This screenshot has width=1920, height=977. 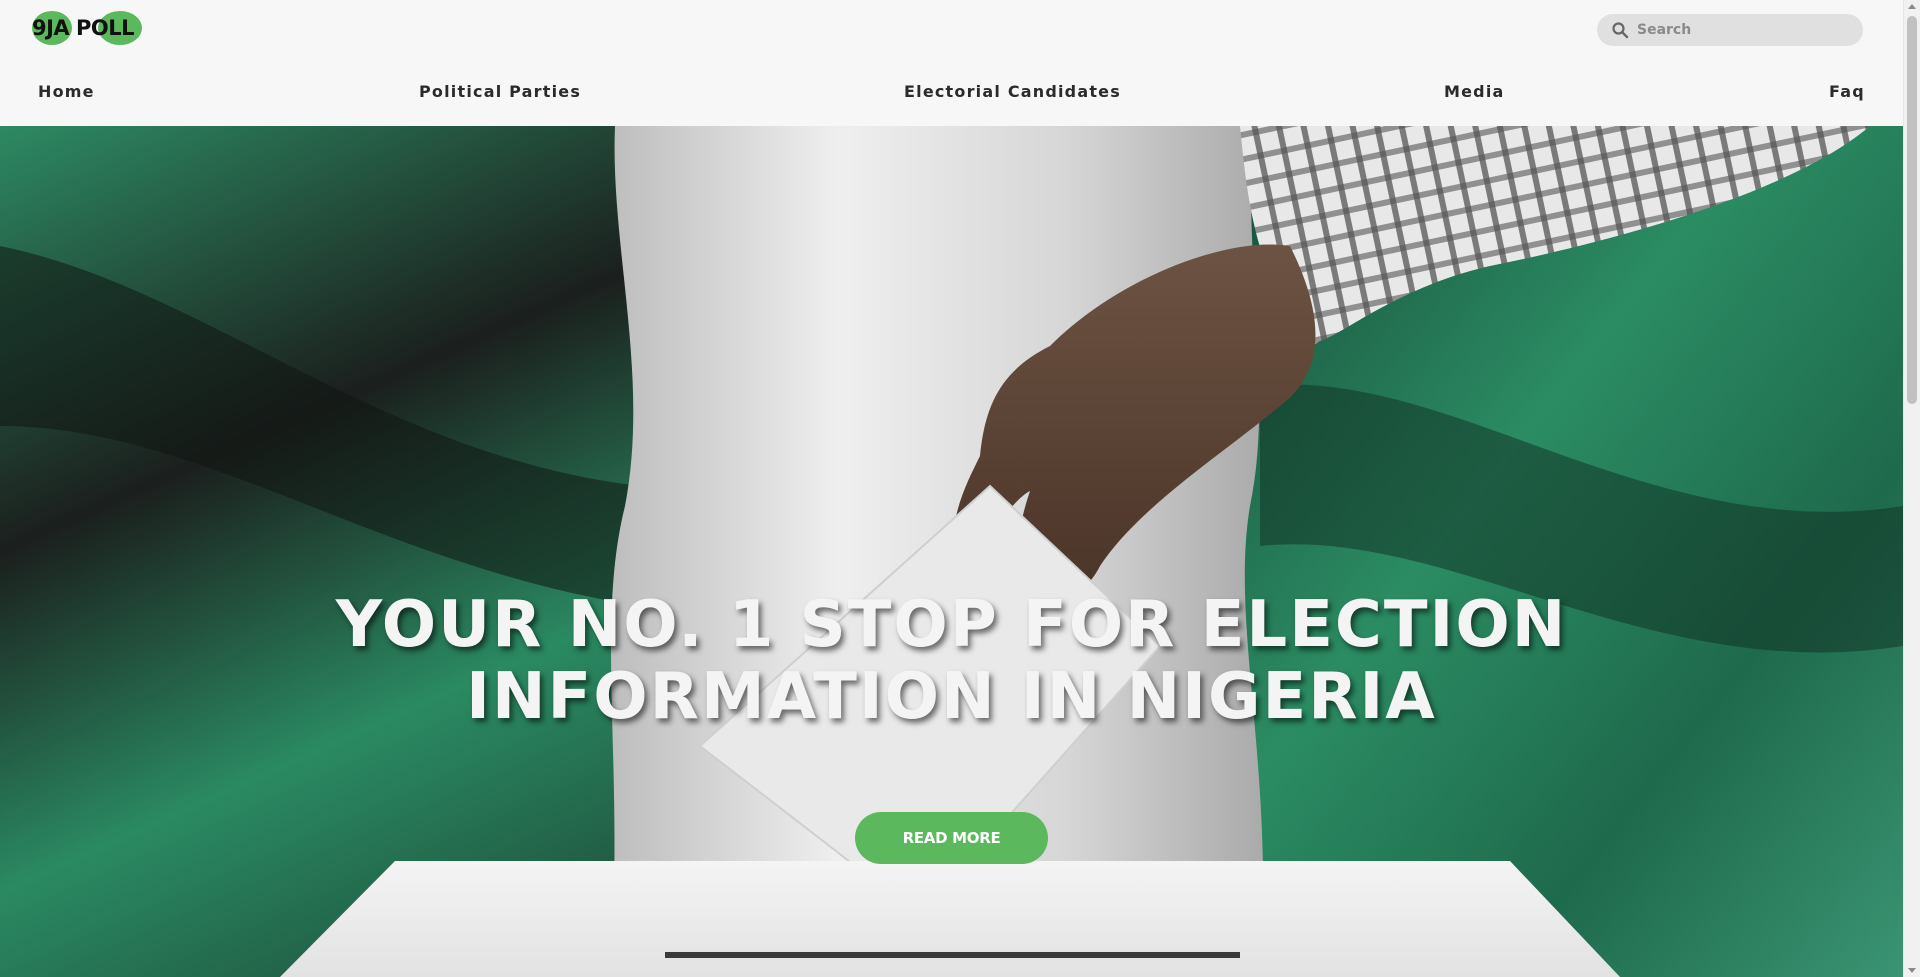 I want to click on nav-media: Media, so click(x=1474, y=91).